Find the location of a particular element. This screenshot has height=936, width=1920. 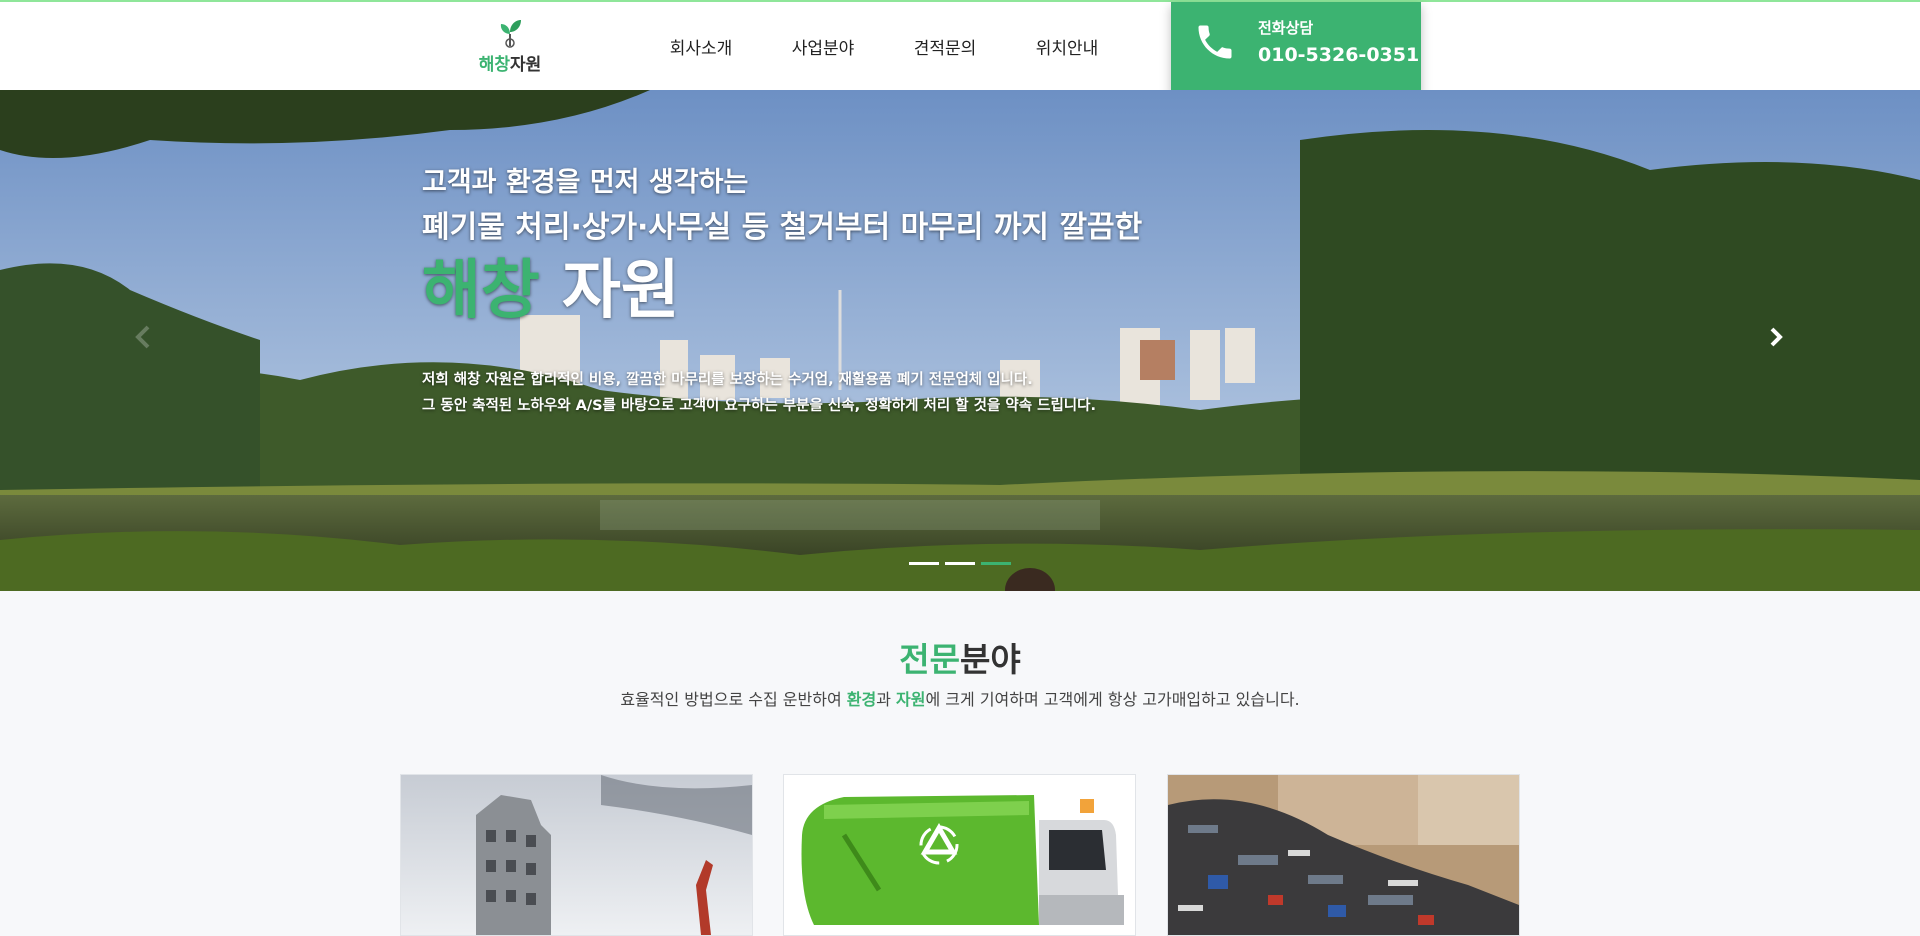

desc-highlight-resource: 자원 is located at coordinates (911, 699).